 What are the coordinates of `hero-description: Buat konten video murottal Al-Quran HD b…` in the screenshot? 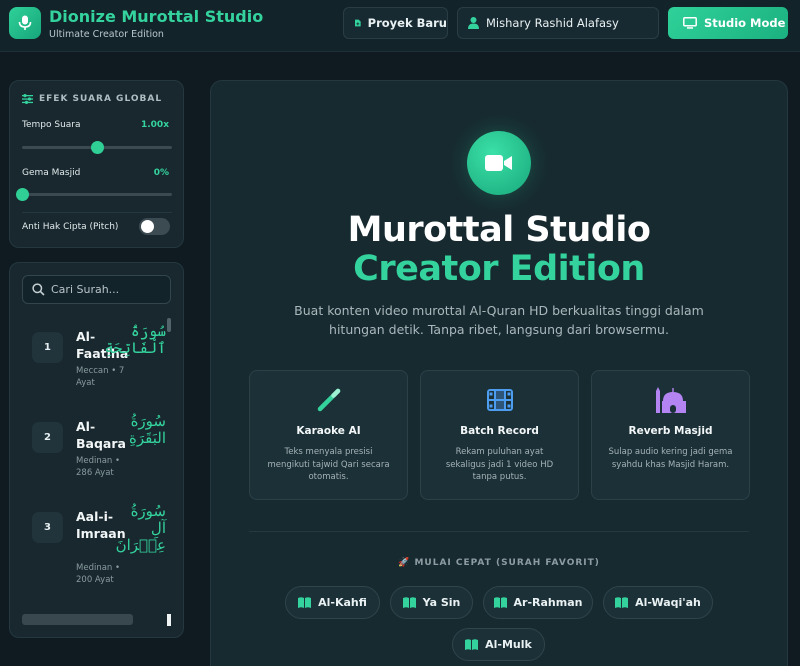 It's located at (499, 320).